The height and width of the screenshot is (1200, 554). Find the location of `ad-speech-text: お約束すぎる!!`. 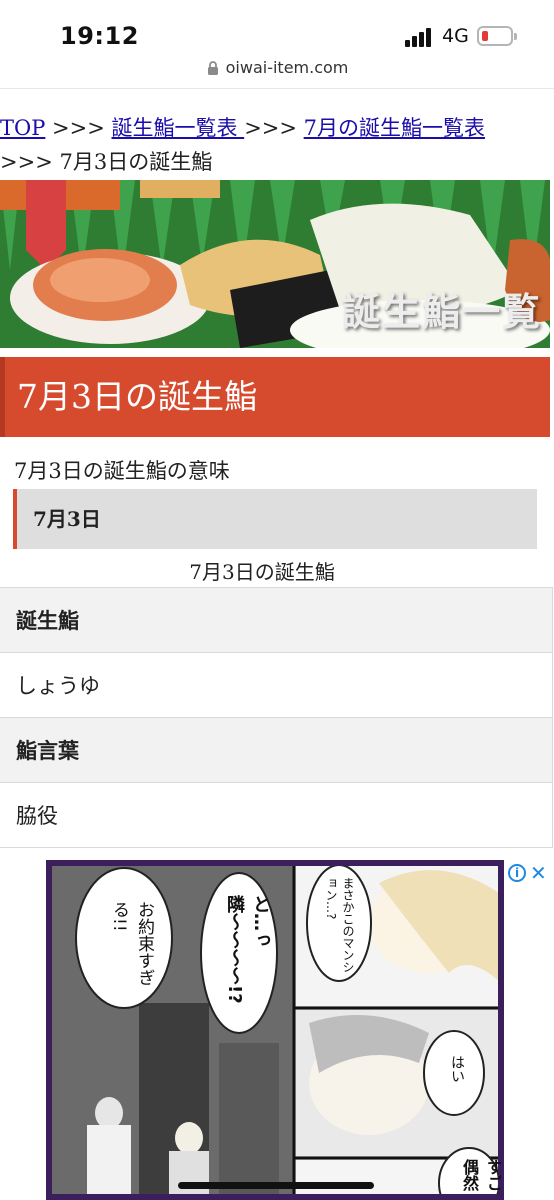

ad-speech-text: お約束すぎる!! is located at coordinates (131, 943).